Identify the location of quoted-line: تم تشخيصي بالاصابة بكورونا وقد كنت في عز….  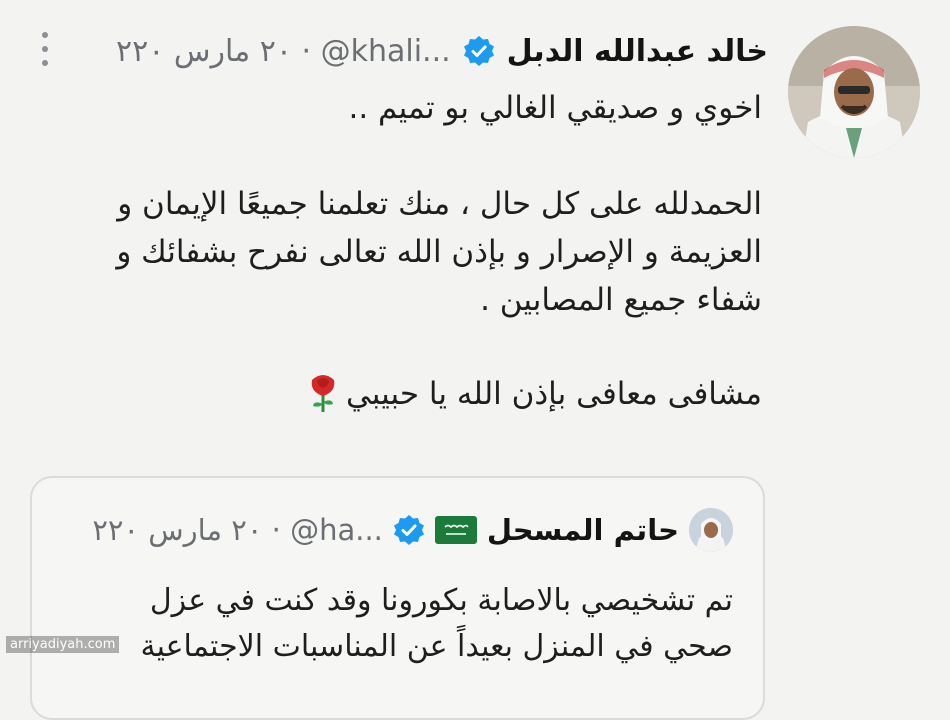
(441, 600).